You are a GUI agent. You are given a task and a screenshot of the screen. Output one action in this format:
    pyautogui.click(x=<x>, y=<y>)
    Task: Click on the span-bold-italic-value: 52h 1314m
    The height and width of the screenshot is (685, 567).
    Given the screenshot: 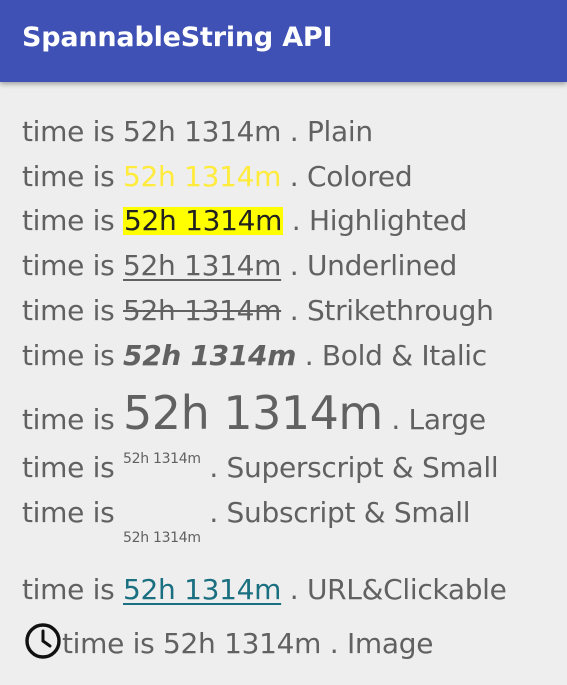 What is the action you would take?
    pyautogui.click(x=210, y=355)
    